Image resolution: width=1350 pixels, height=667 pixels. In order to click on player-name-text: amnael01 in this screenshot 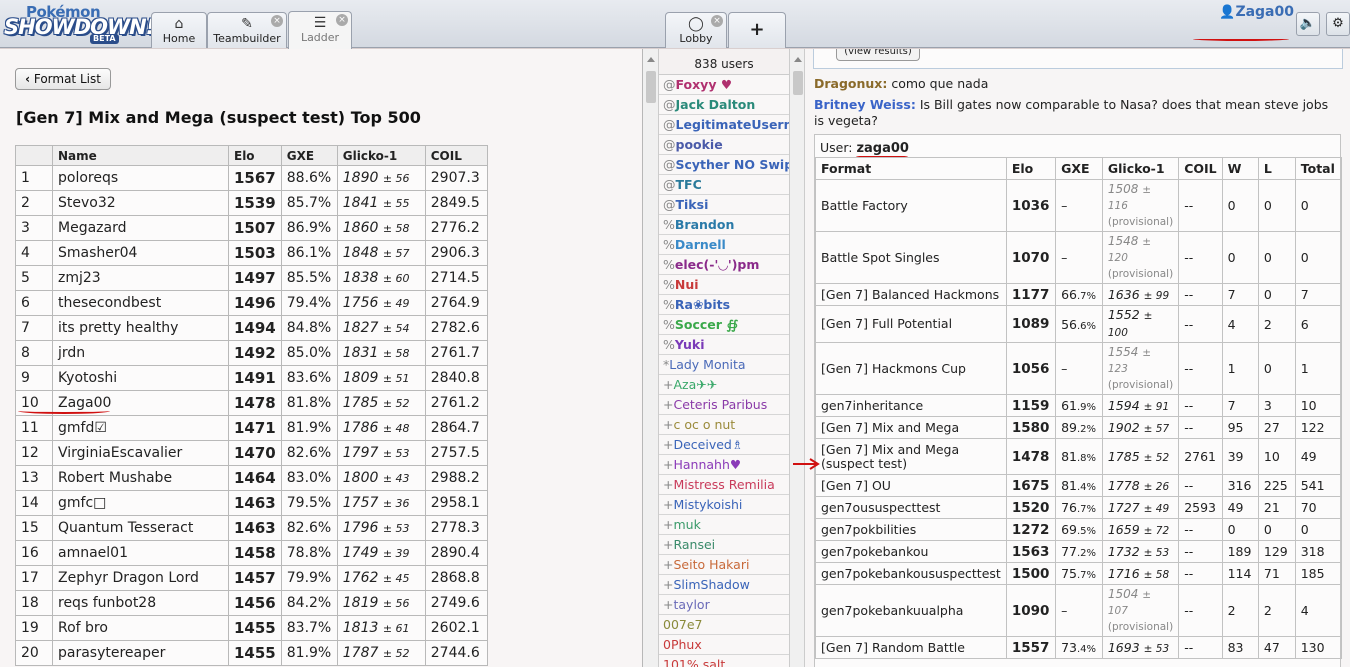, I will do `click(93, 553)`.